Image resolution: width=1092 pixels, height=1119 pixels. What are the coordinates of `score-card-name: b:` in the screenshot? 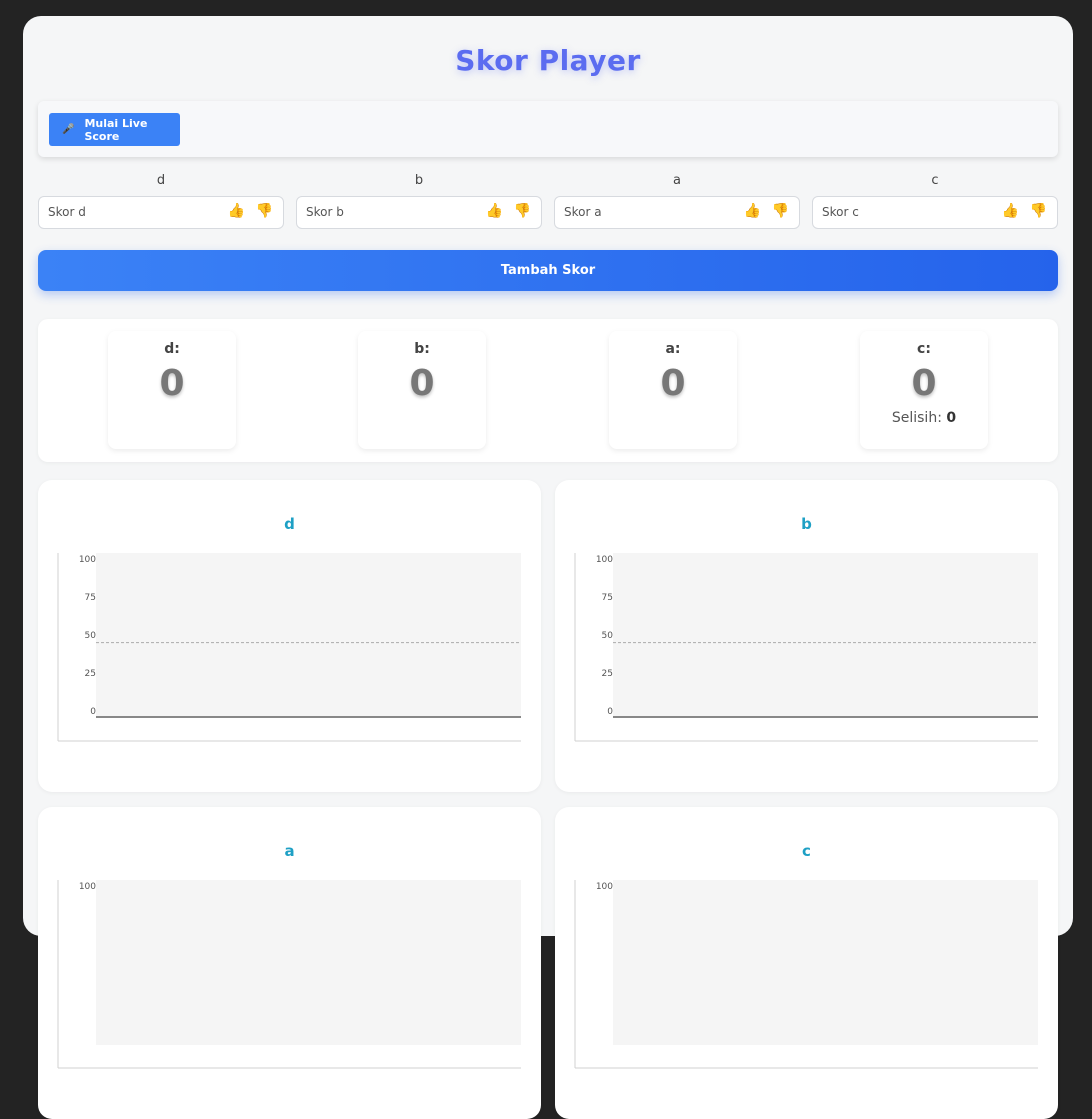 It's located at (422, 349).